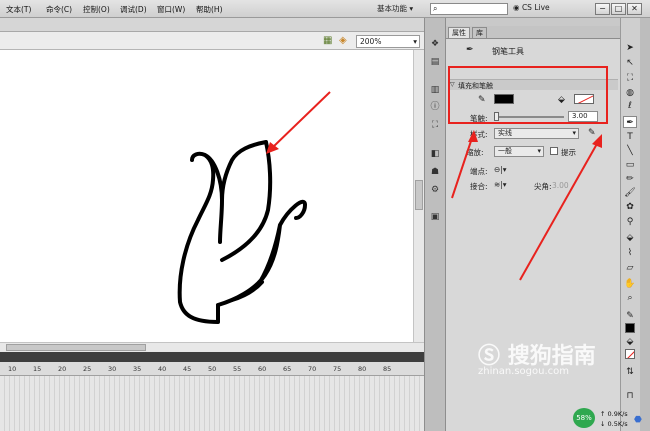  Describe the element at coordinates (162, 369) in the screenshot. I see `frame-tick: 40` at that location.